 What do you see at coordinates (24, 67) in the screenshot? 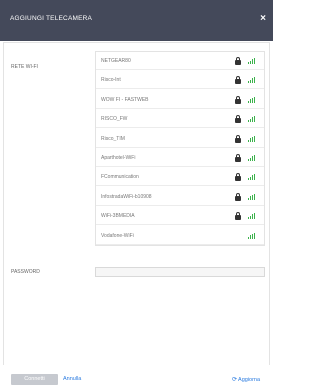
I see `wifi-network-label: RETE WI-FI` at bounding box center [24, 67].